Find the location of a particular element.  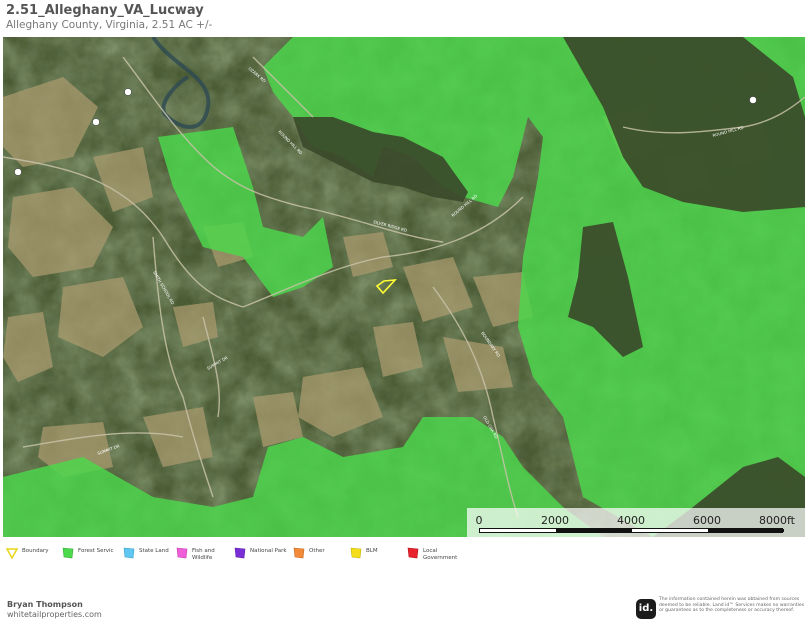

map-title: 2.51_Alleghany_VA_Lucway is located at coordinates (105, 10).